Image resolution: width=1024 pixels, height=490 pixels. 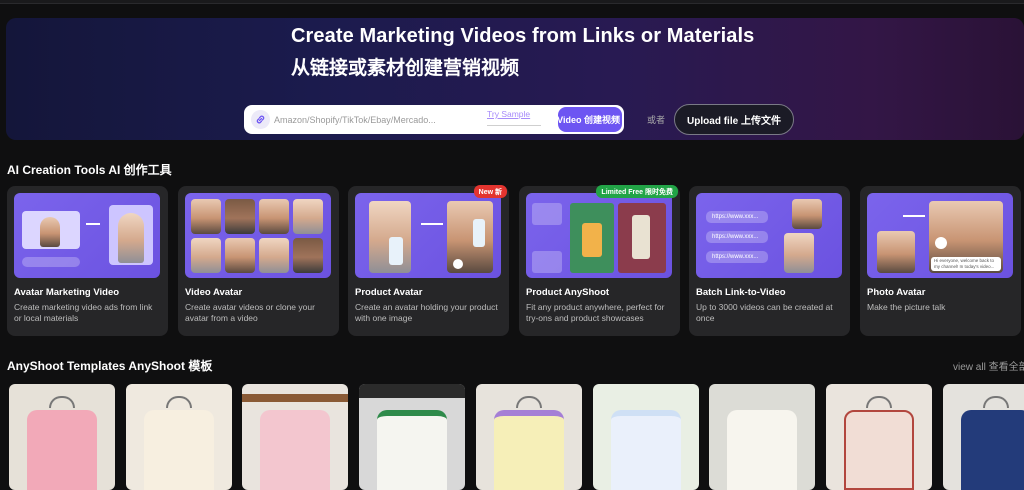 I want to click on top-bar, so click(x=512, y=2).